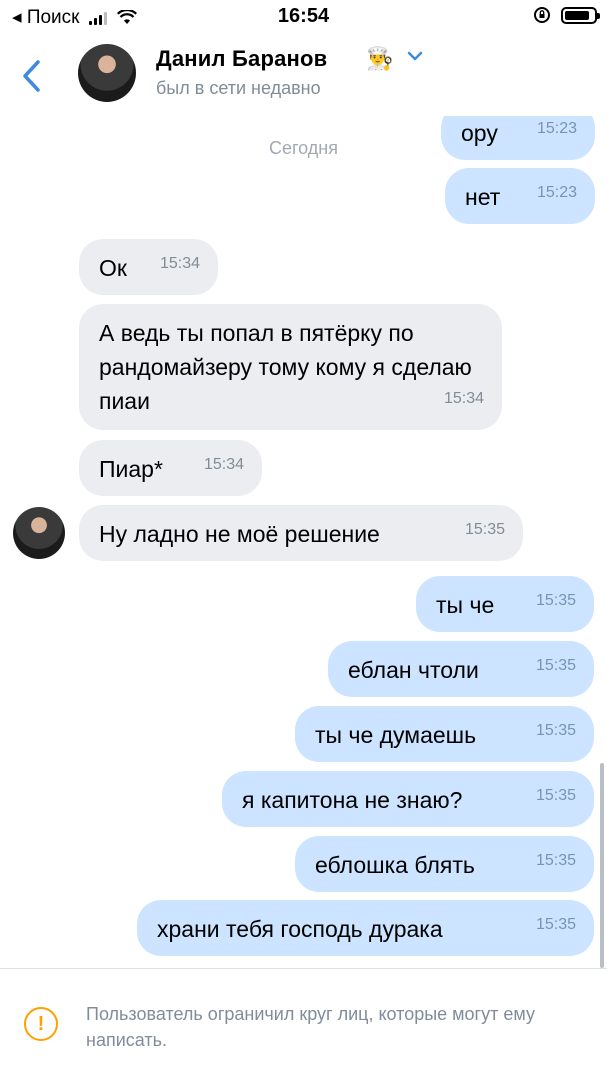 The height and width of the screenshot is (1081, 607). What do you see at coordinates (239, 534) in the screenshot?
I see `message-text: Ну ладно не моё решение` at bounding box center [239, 534].